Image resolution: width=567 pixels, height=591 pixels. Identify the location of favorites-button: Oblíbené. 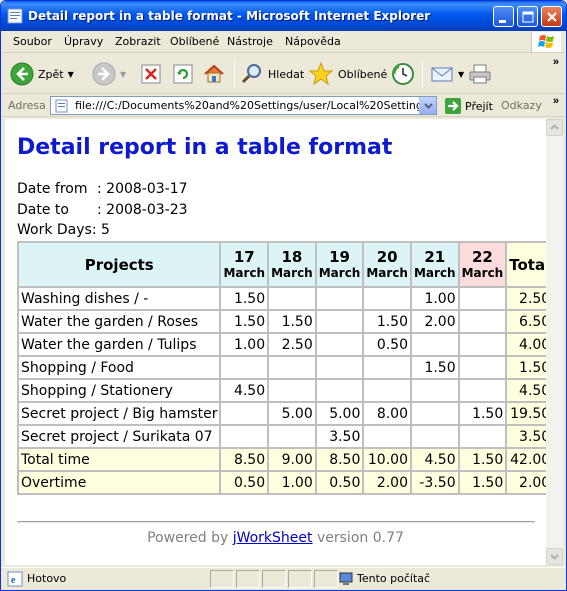
(347, 74).